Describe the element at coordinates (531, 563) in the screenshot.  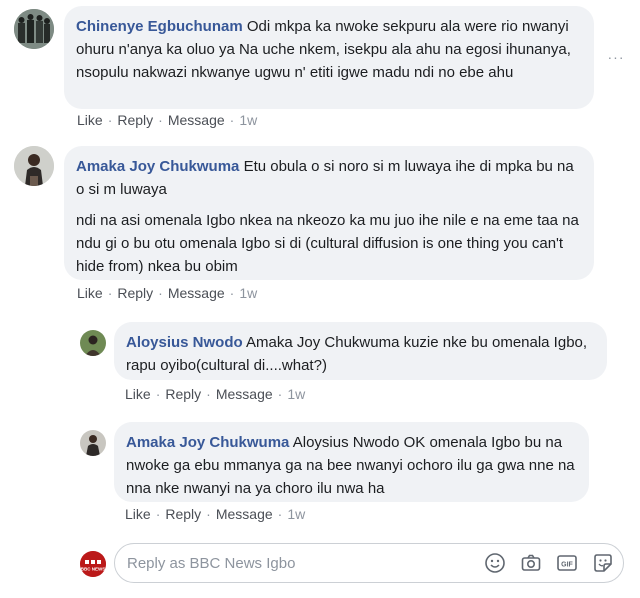
I see `camera-icon` at that location.